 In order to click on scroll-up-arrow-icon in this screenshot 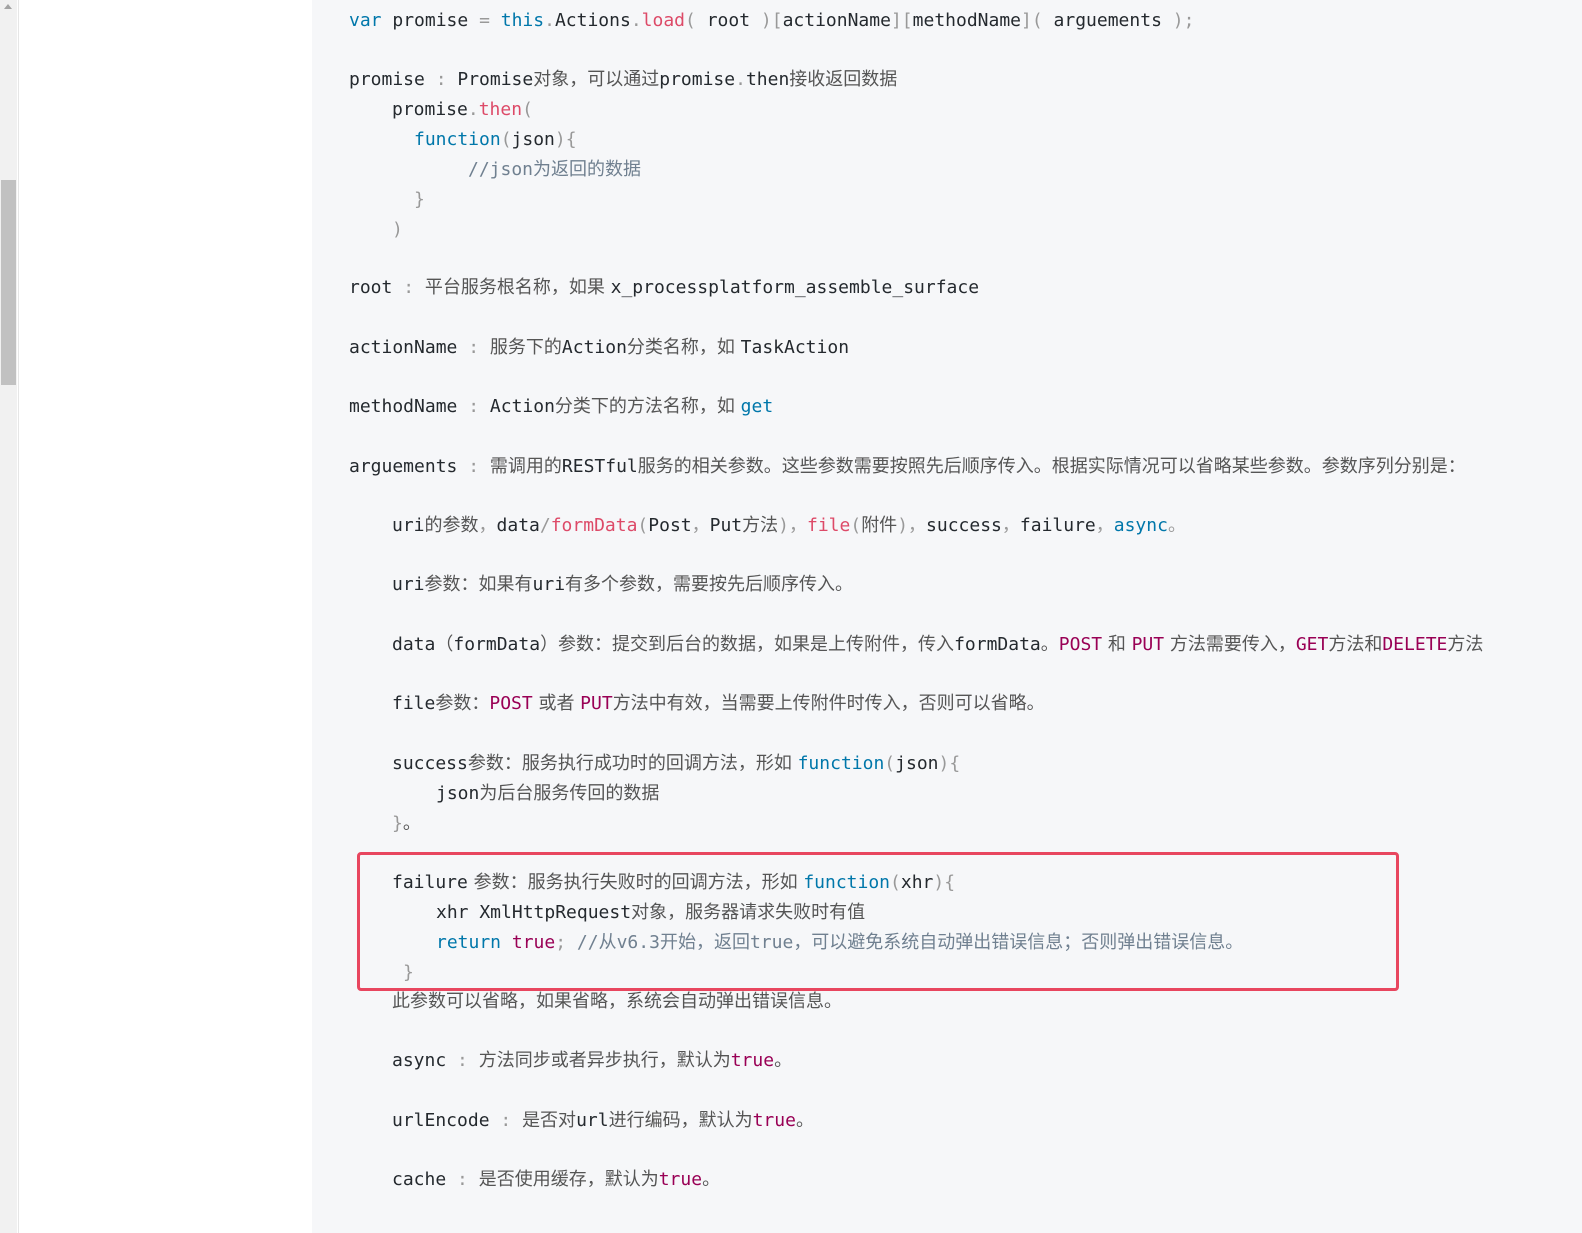, I will do `click(8, 6)`.